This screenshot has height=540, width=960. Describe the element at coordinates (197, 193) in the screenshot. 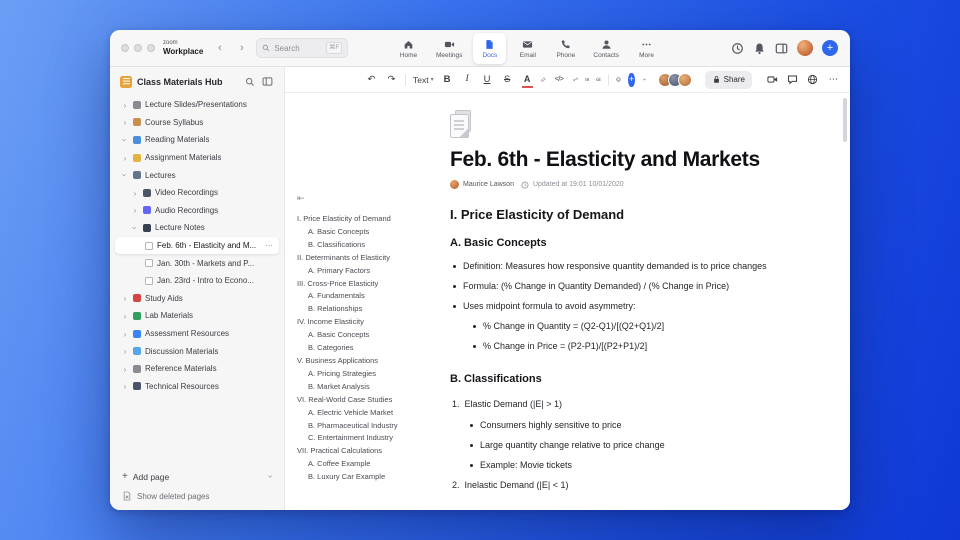

I see `sidebar-item-video-recordings: › Video Recordings` at that location.